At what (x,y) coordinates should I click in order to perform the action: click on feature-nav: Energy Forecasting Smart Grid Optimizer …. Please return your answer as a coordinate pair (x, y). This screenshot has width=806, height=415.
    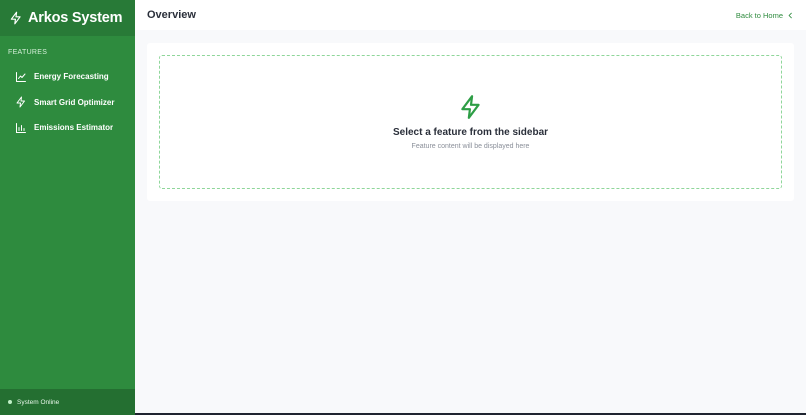
    Looking at the image, I should click on (67, 102).